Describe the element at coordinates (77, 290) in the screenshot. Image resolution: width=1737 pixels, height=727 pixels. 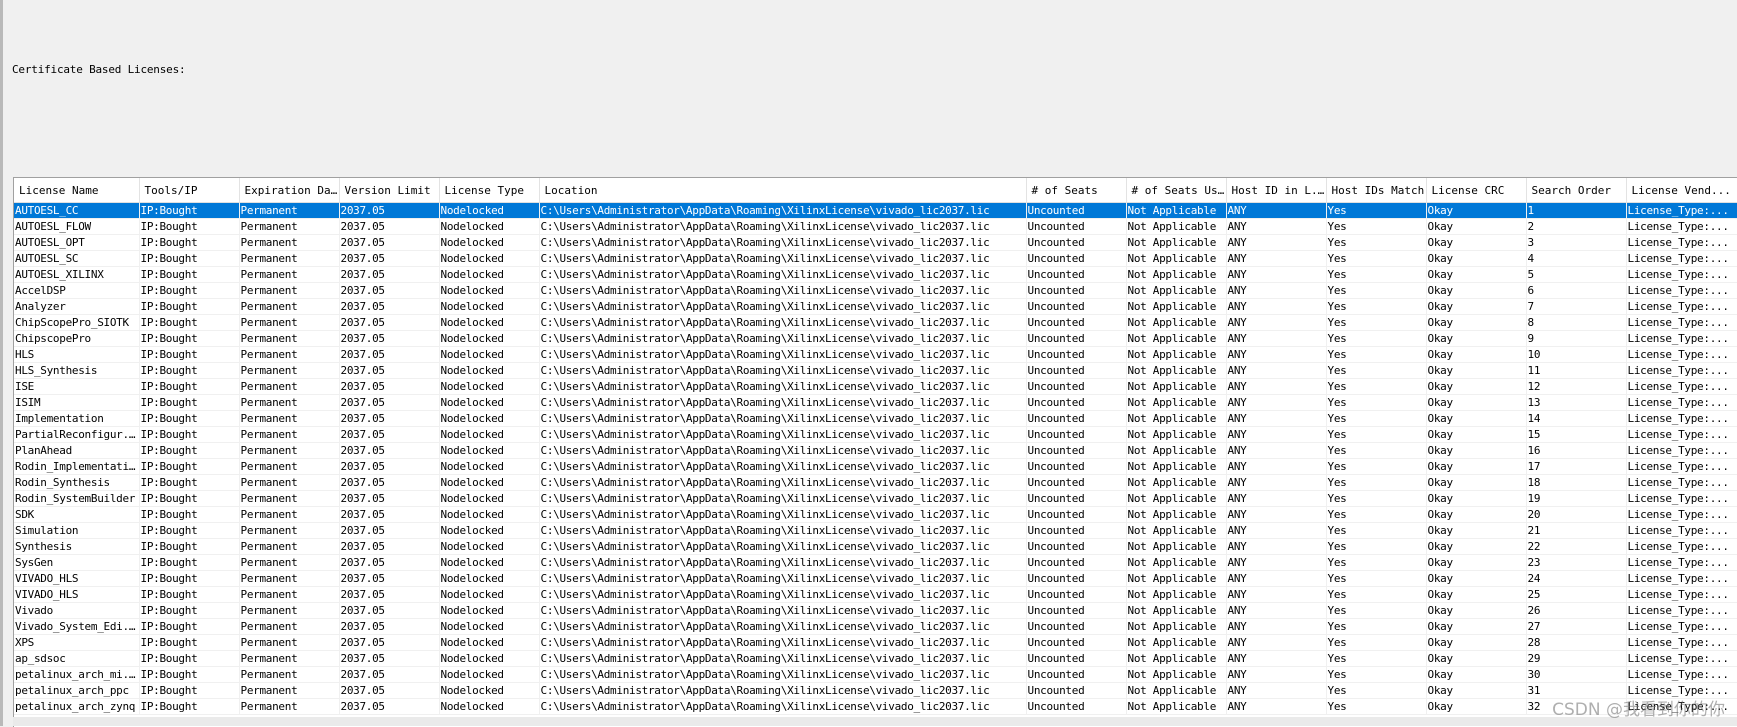
I see `cell-license-name: AccelDSP` at that location.